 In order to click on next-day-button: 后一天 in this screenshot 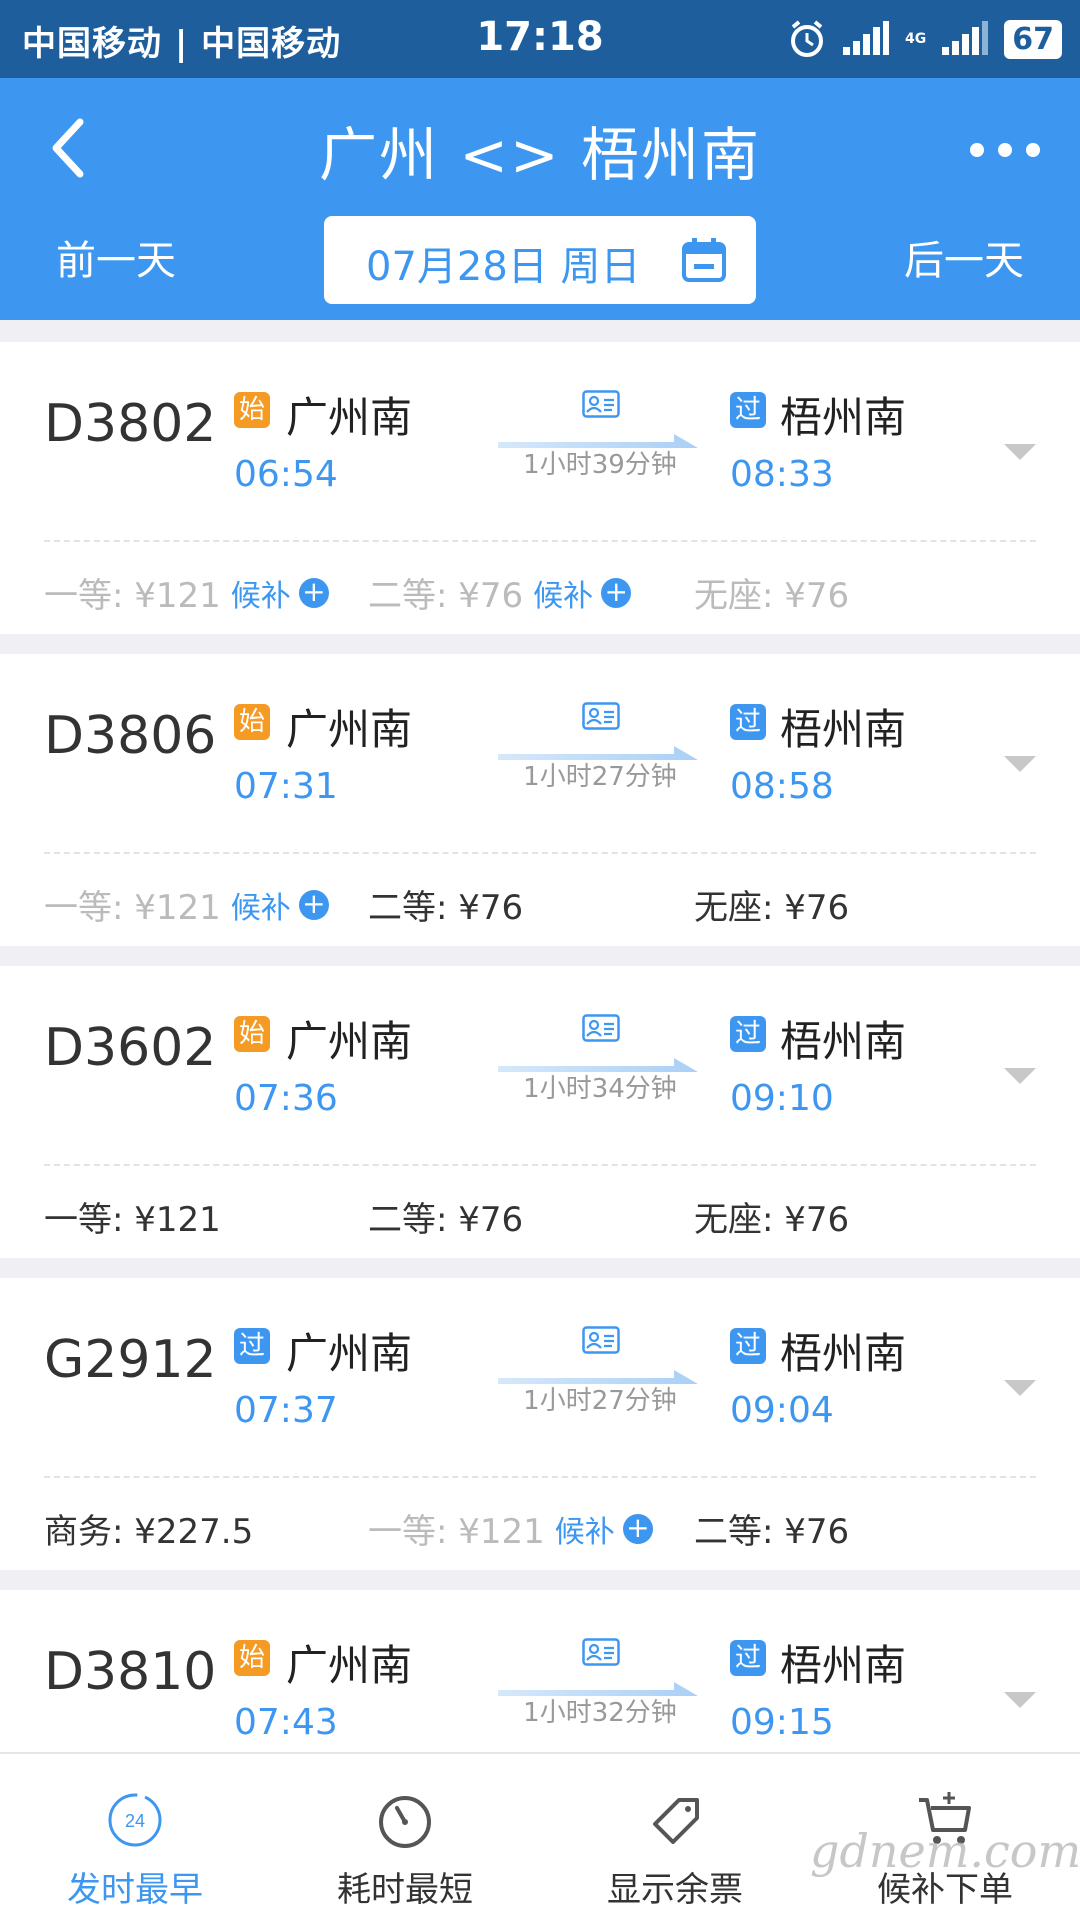, I will do `click(964, 257)`.